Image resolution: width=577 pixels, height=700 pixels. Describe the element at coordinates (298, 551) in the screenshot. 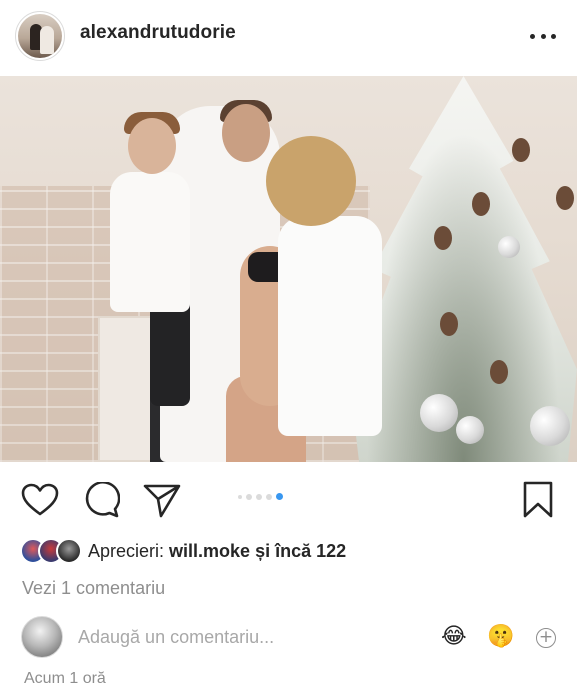

I see `likes-others: și încă 122` at that location.